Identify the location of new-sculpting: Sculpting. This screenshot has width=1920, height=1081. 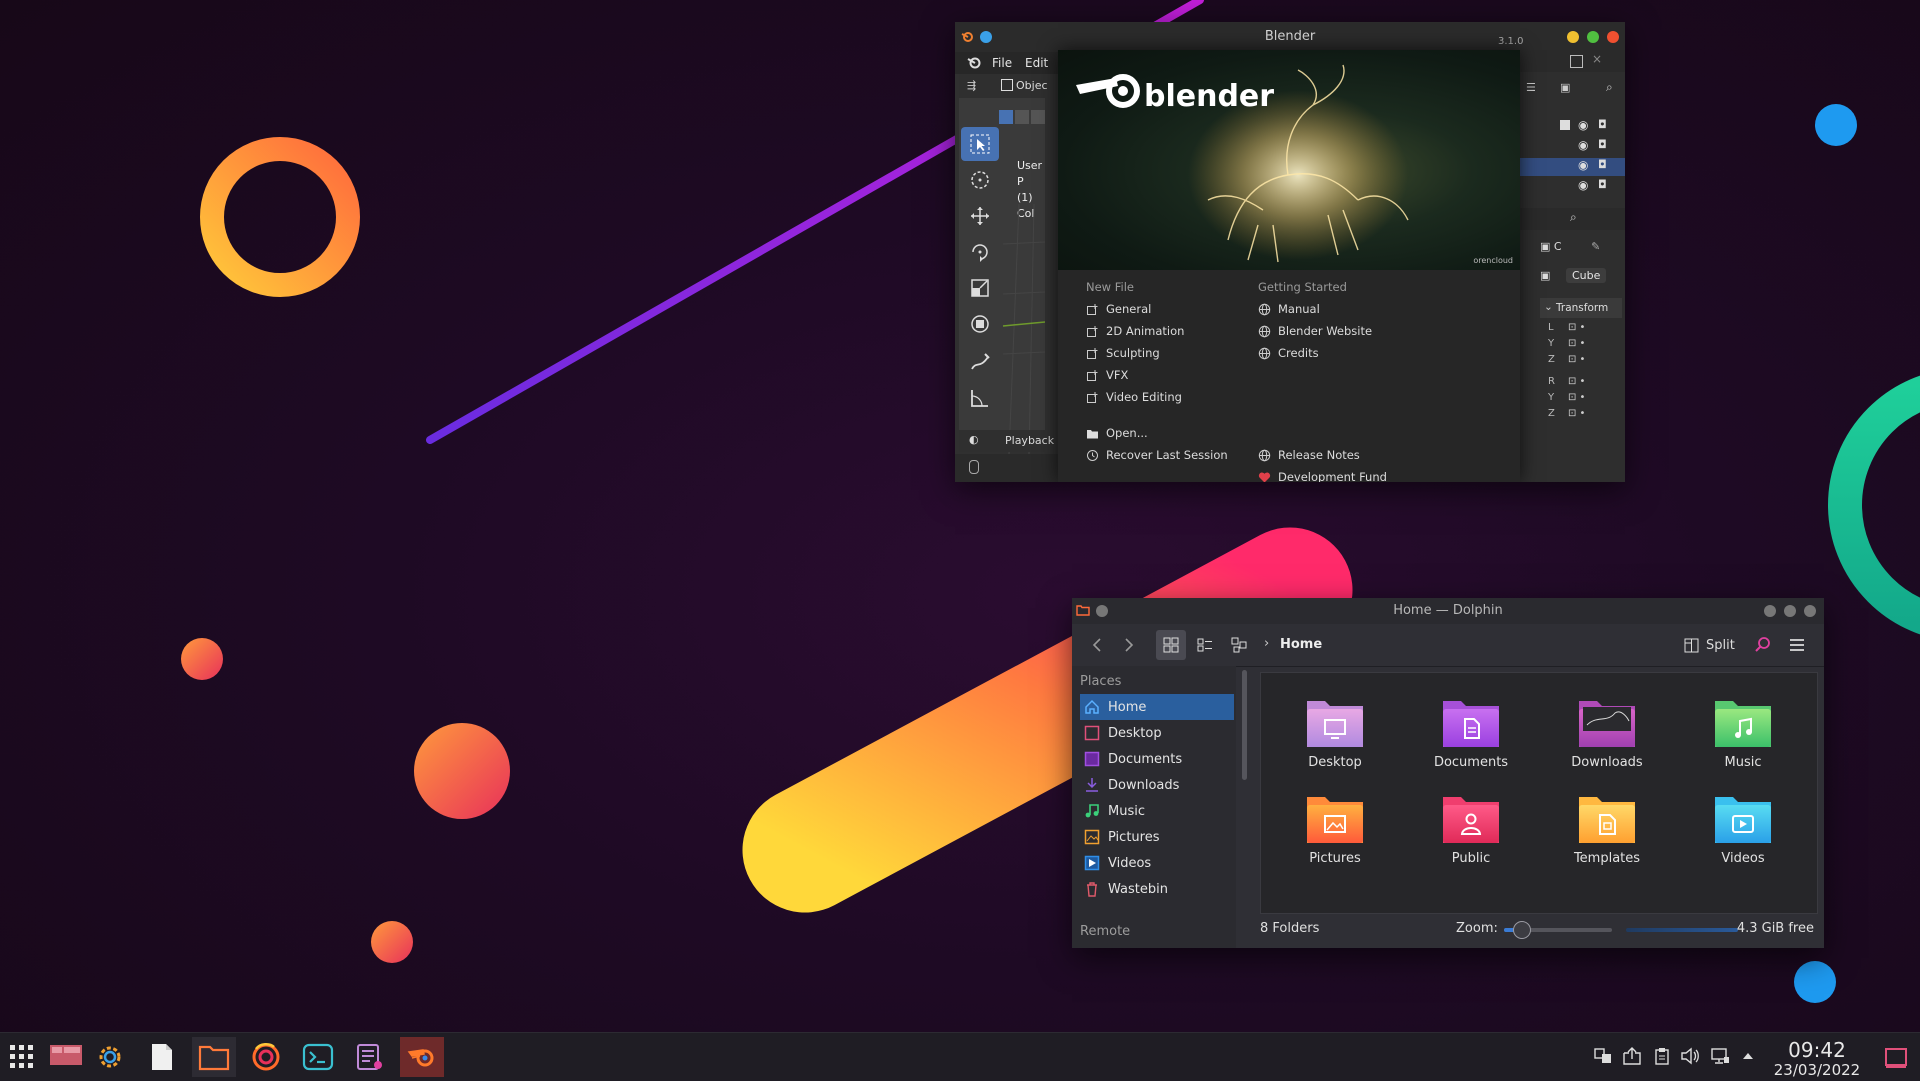
(1157, 353).